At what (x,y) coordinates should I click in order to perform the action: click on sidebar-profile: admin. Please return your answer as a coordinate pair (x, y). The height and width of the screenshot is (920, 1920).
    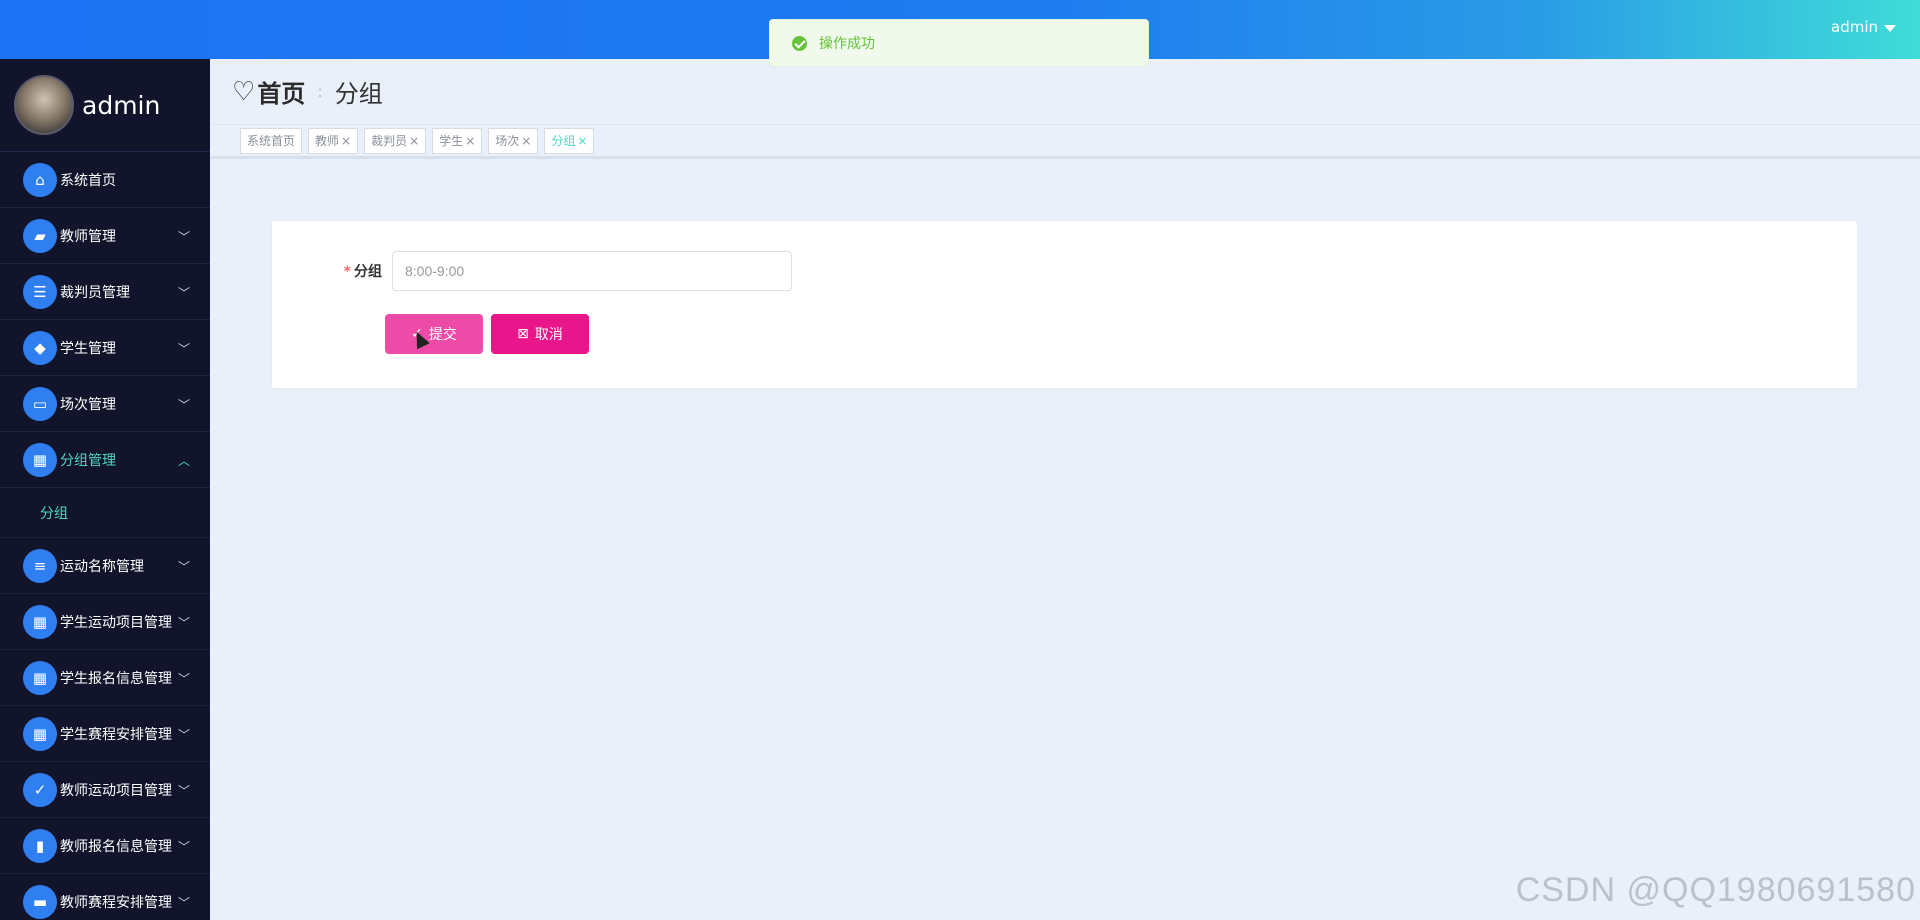
    Looking at the image, I should click on (105, 105).